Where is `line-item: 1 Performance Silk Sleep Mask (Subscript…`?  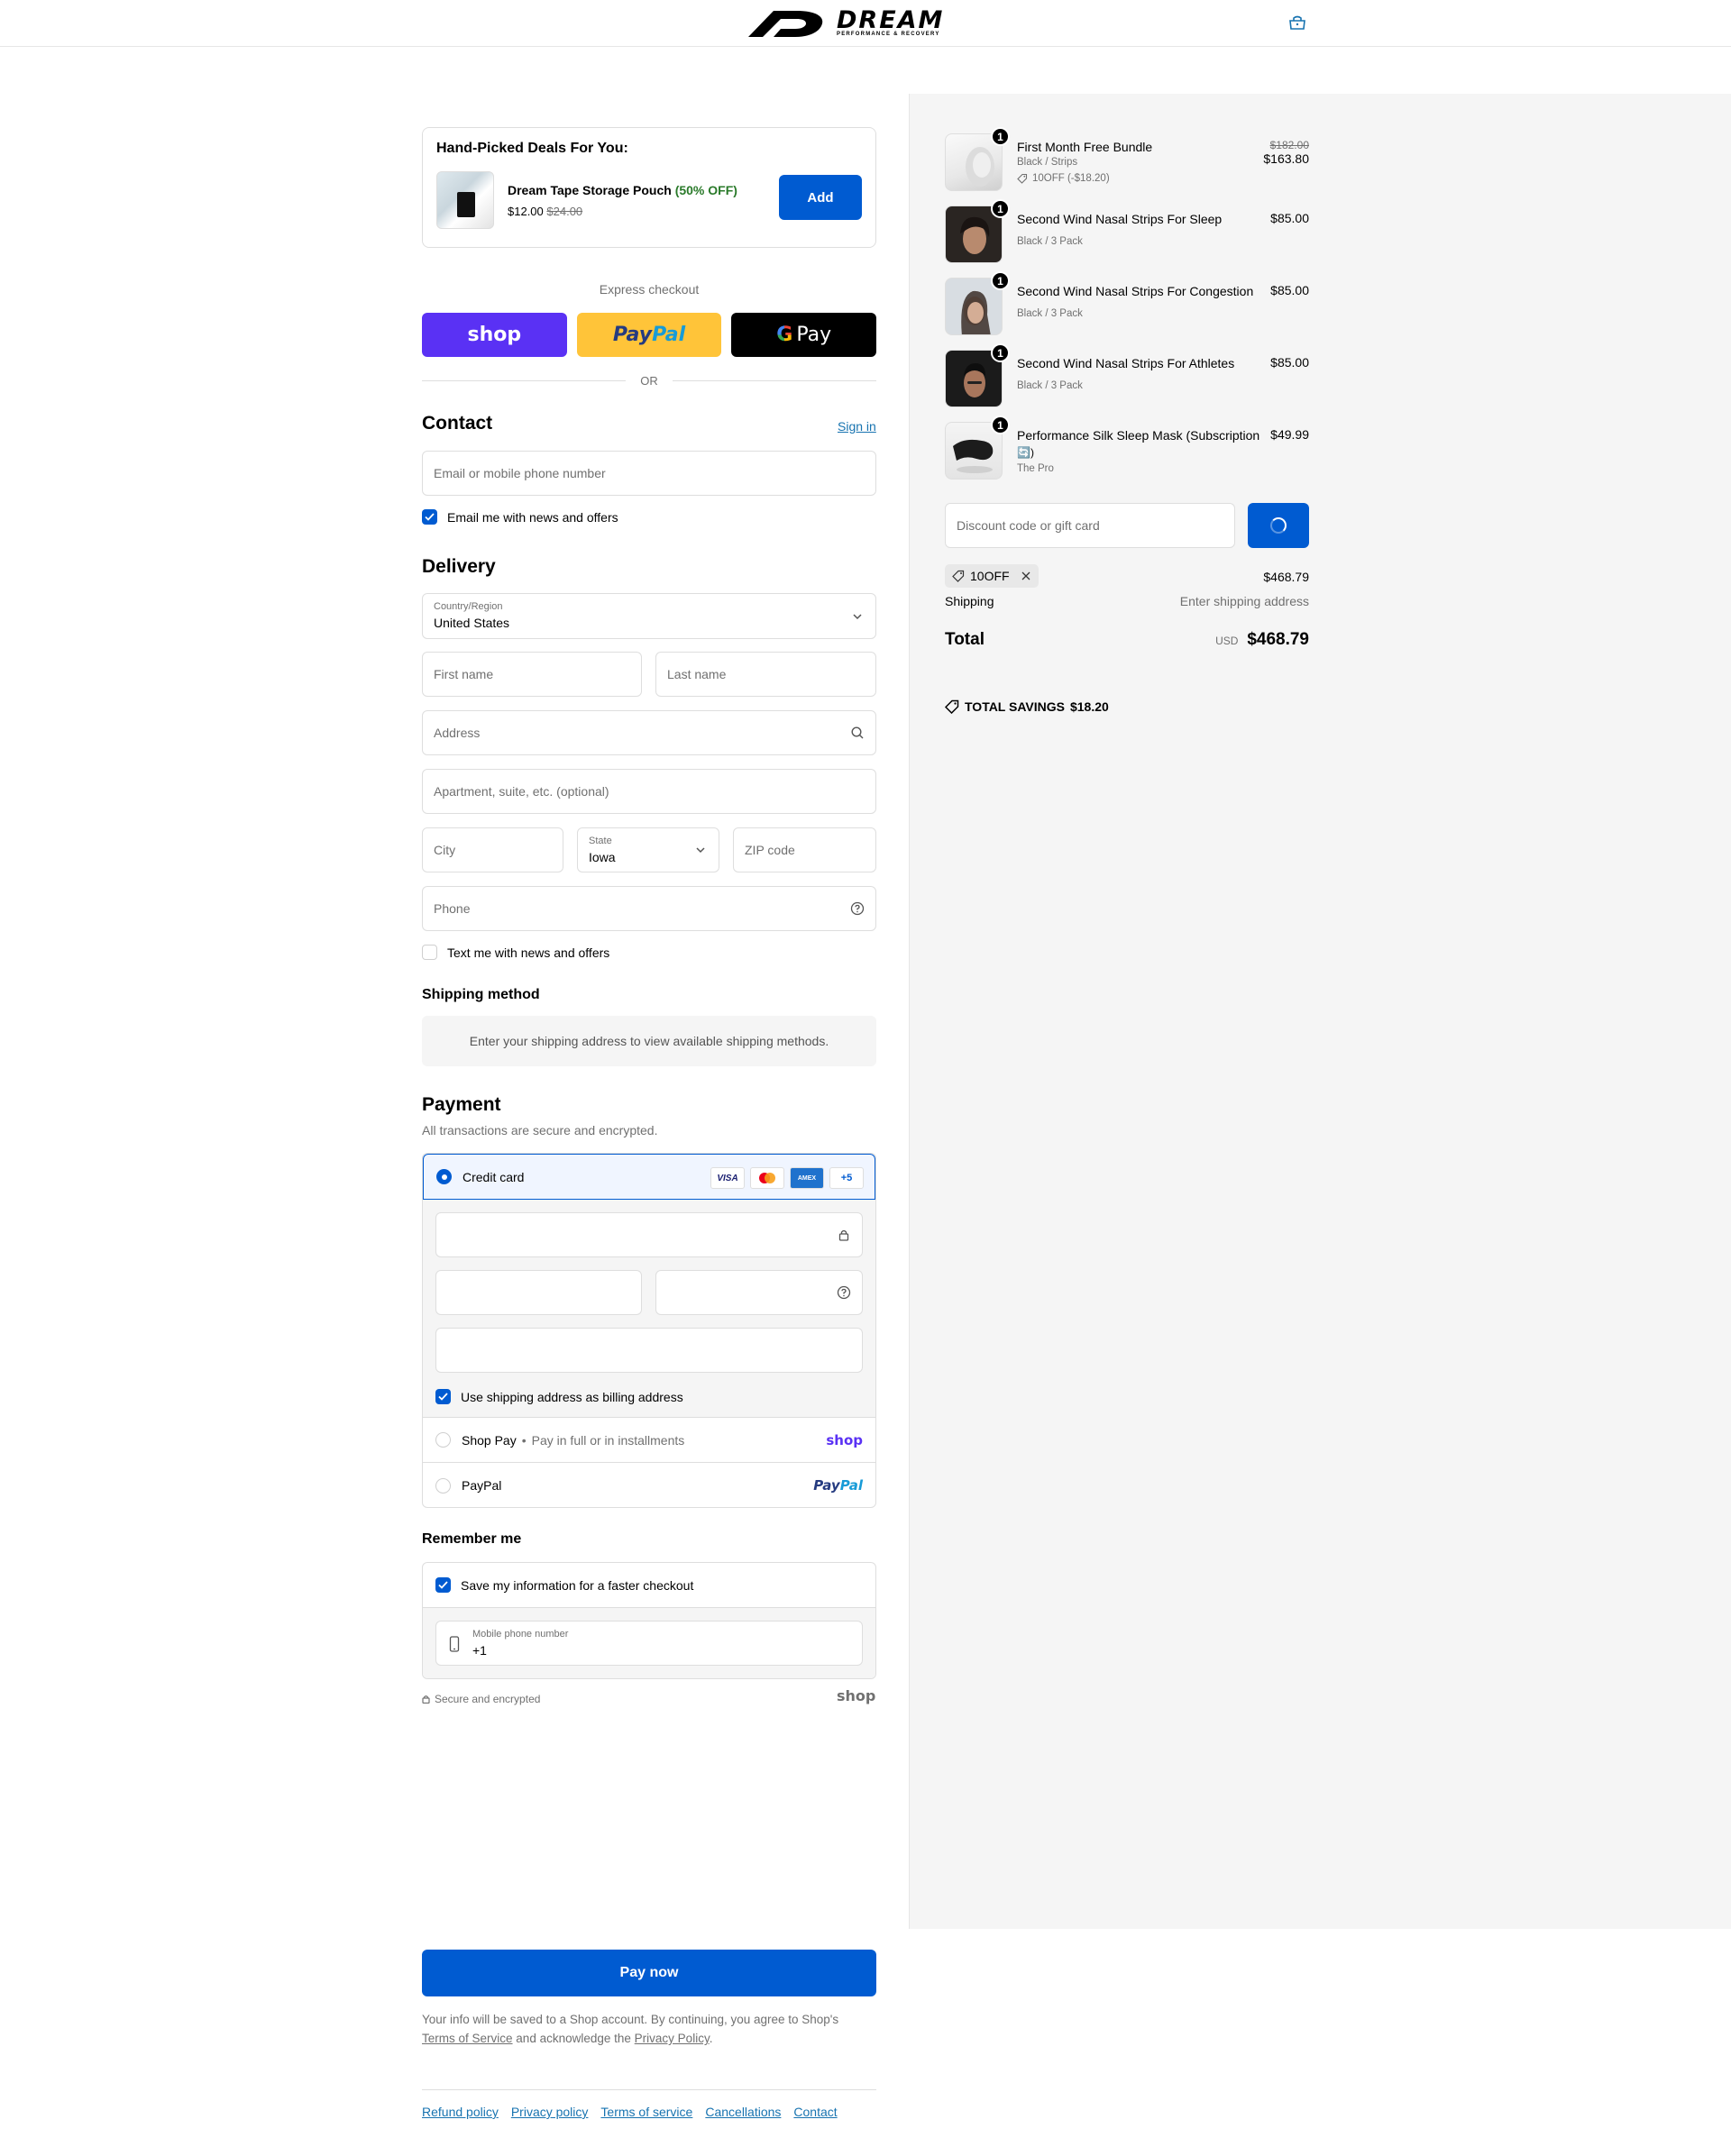
line-item: 1 Performance Silk Sleep Mask (Subscript… is located at coordinates (1127, 448).